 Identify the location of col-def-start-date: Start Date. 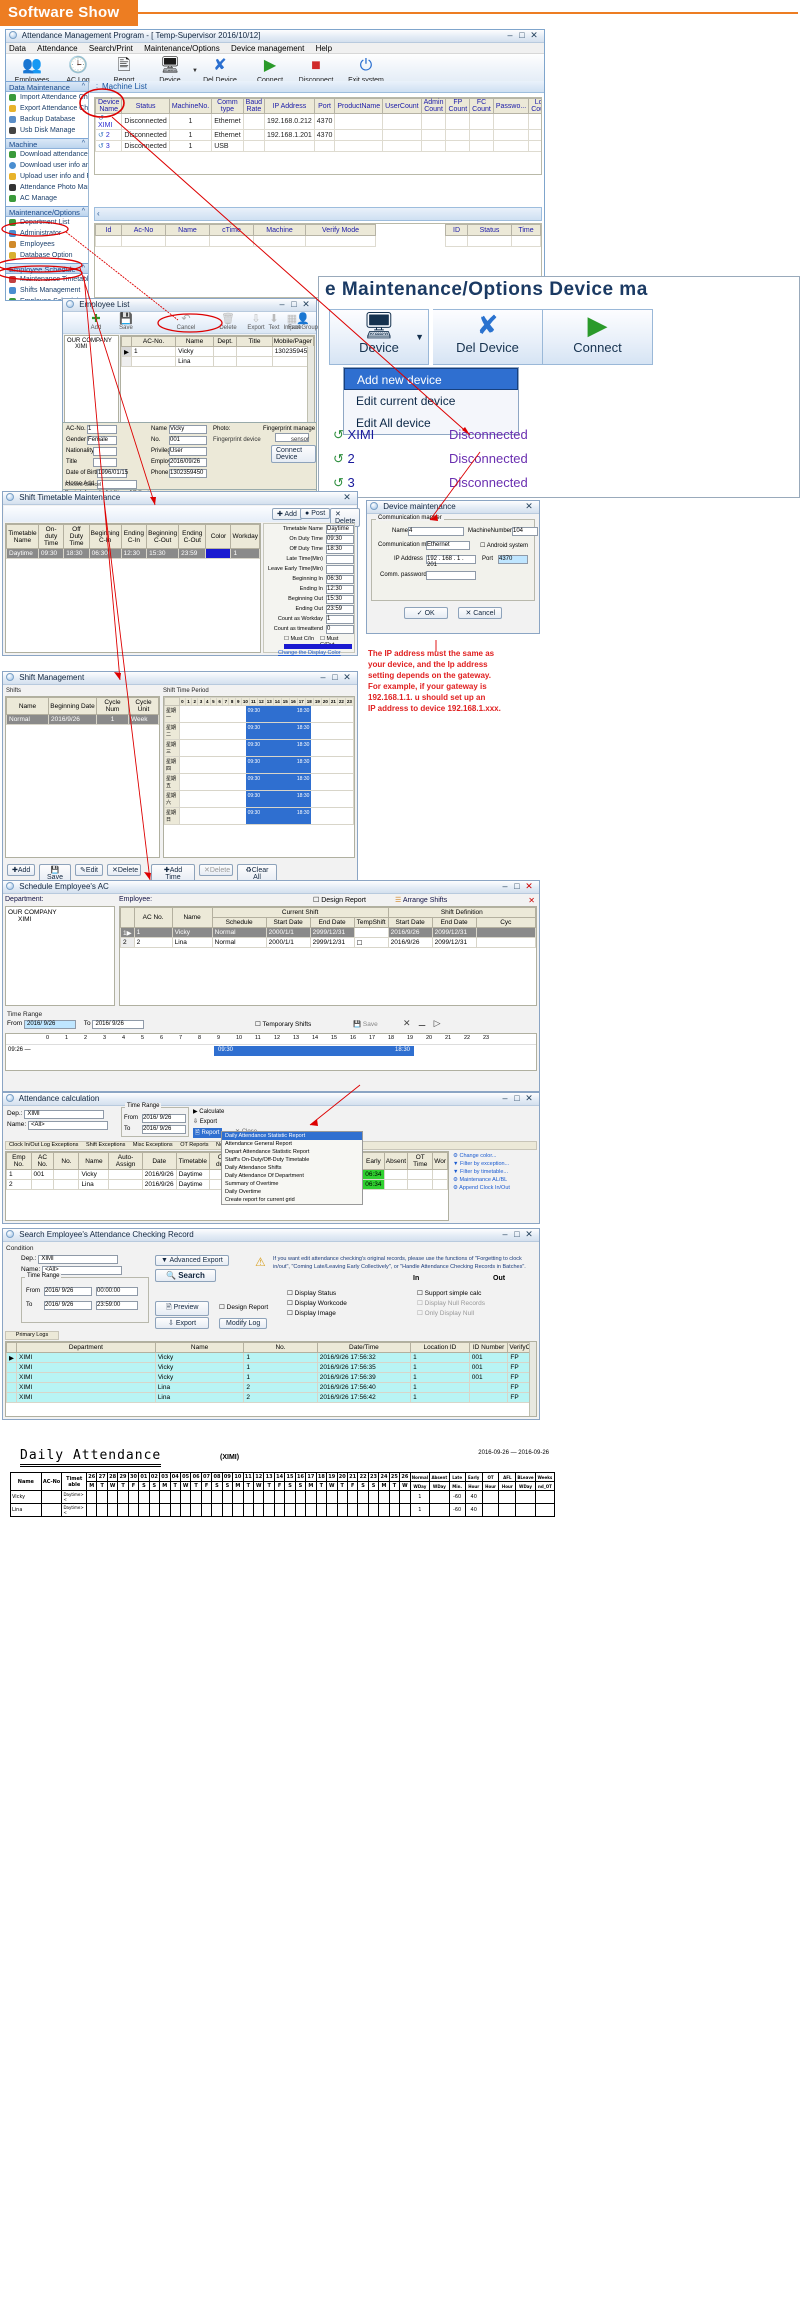
(410, 922).